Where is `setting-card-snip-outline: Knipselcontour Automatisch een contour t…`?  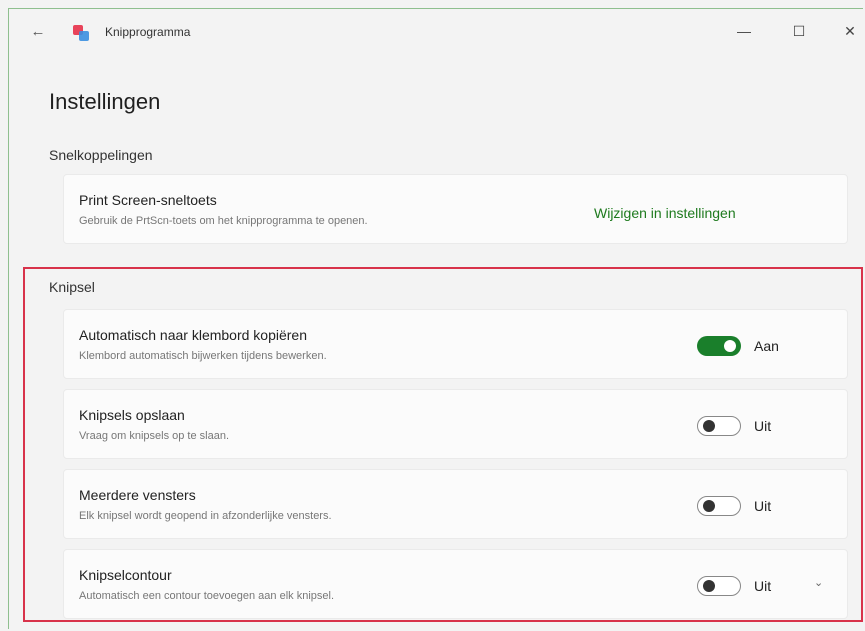
setting-card-snip-outline: Knipselcontour Automatisch een contour t… is located at coordinates (455, 584).